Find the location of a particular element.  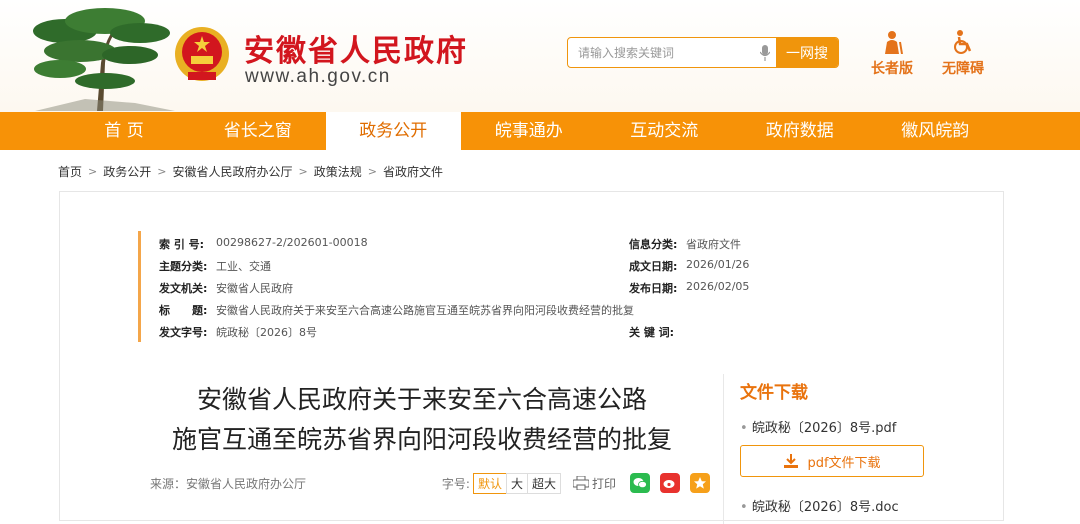

nav-government-affairs: 政务公开 is located at coordinates (393, 131).